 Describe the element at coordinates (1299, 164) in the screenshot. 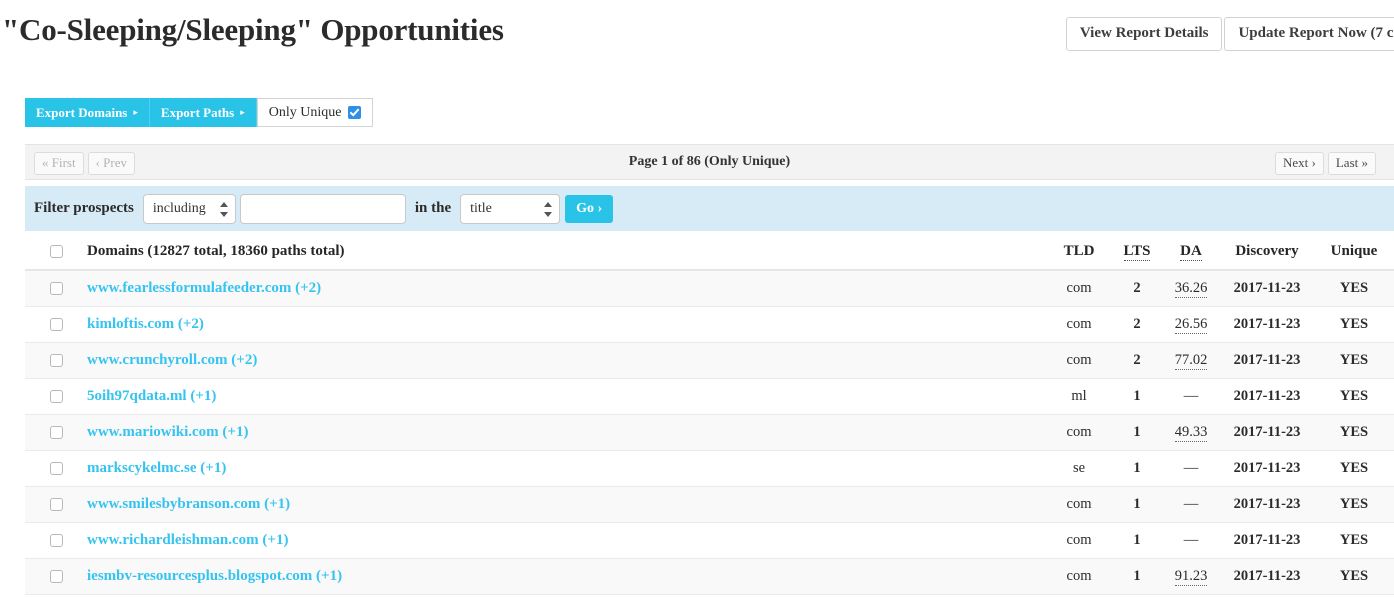

I see `next-page-button: Next ›` at that location.